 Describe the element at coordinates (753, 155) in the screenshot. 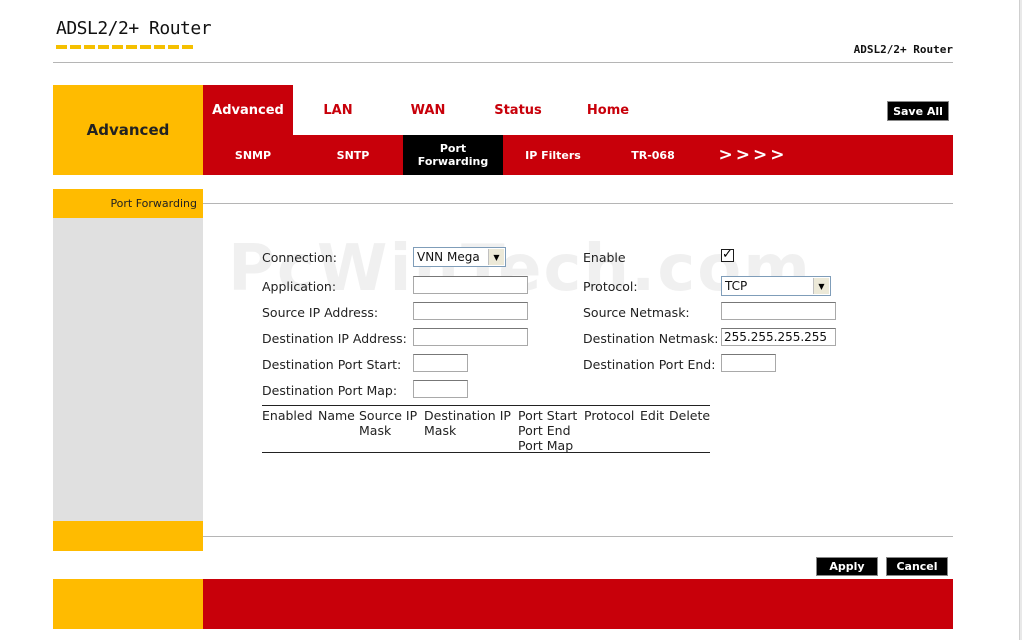

I see `subtab-more: >>>>` at that location.